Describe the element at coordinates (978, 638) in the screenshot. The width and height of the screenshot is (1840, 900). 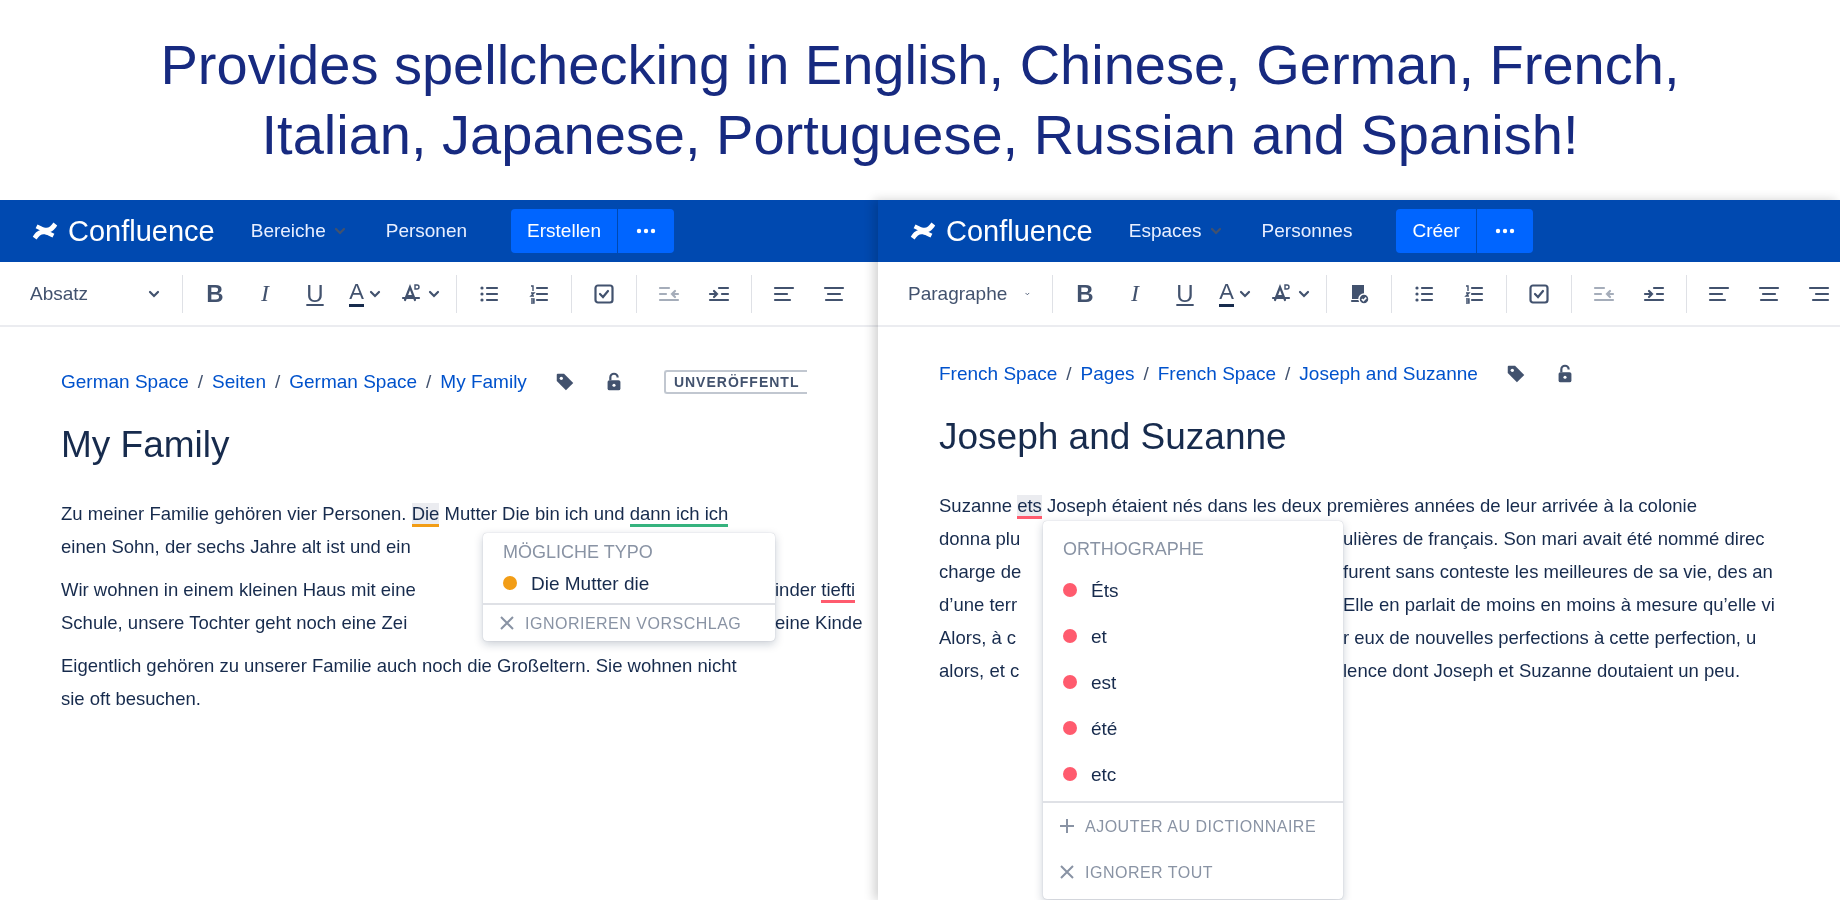
I see `paragraph-text: Alors, à c` at that location.